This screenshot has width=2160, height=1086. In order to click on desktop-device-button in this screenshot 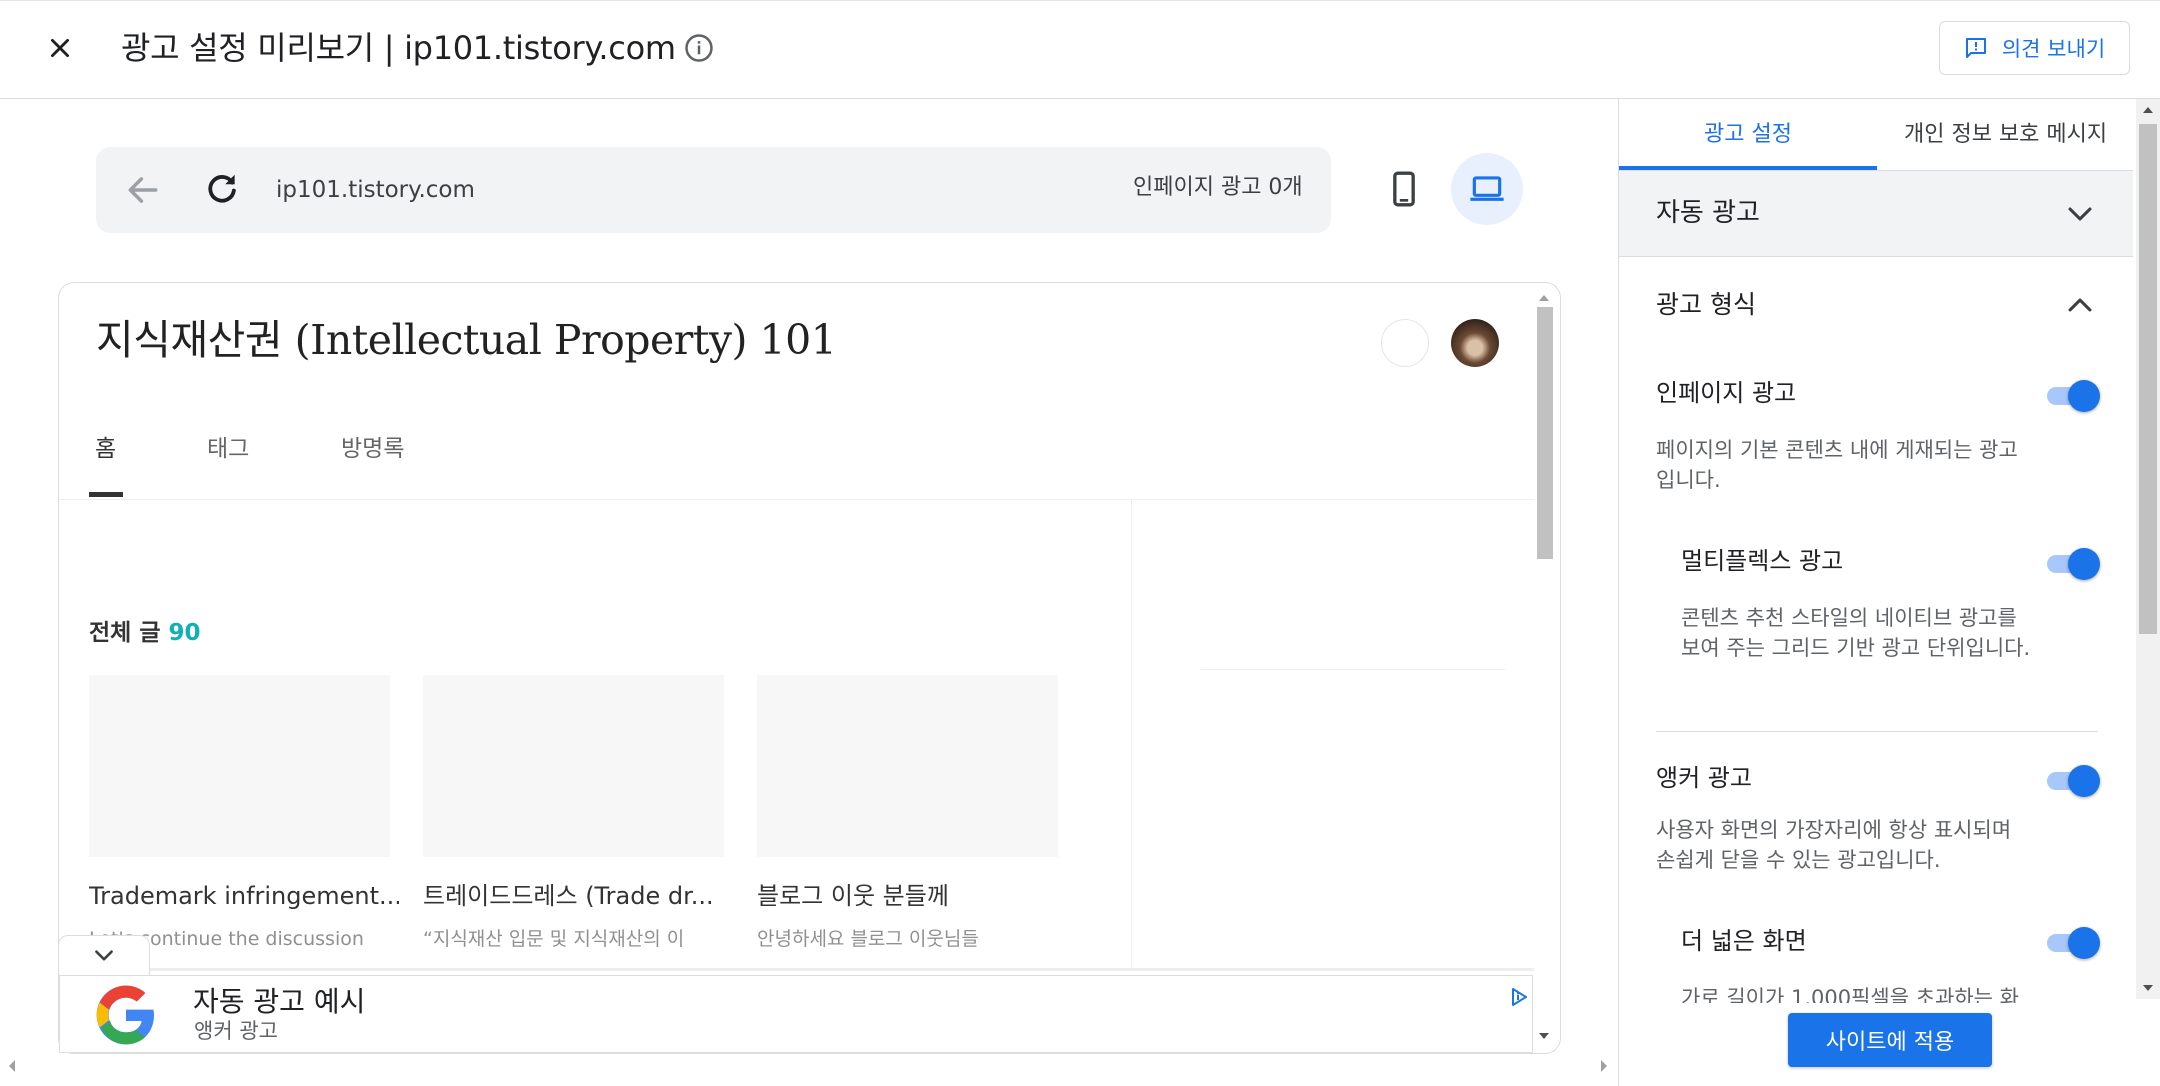, I will do `click(1487, 189)`.